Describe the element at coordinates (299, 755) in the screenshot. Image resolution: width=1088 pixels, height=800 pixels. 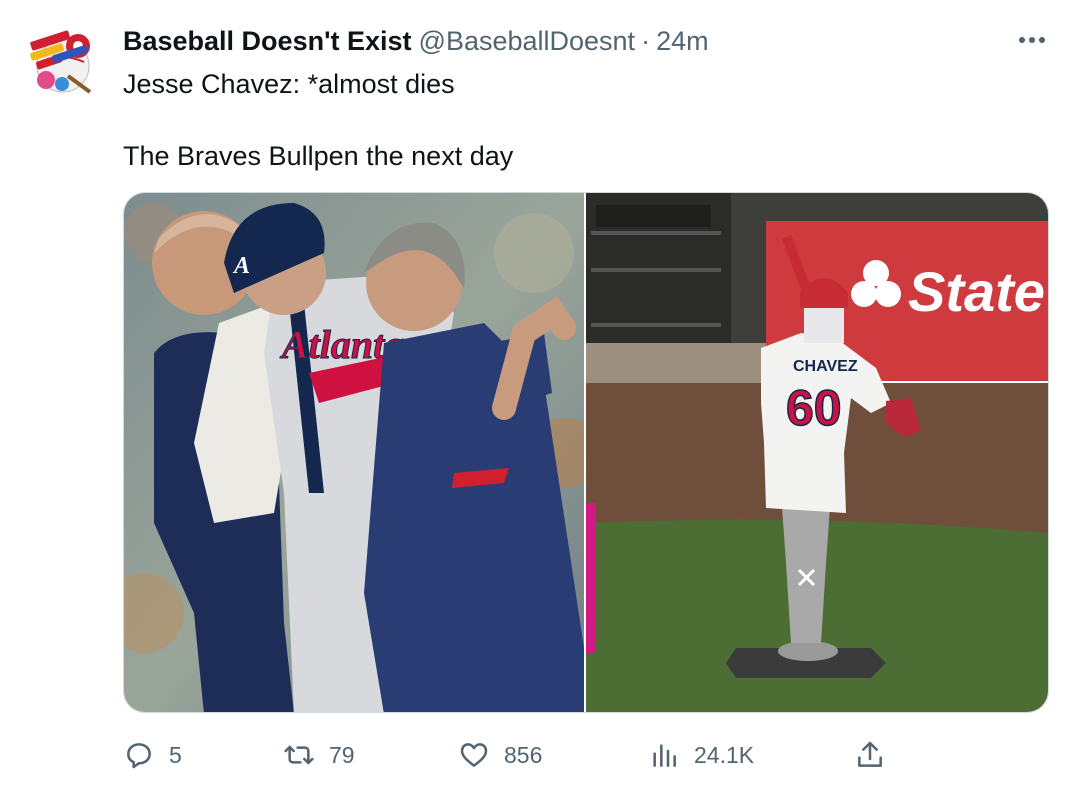
I see `retweet-icon` at that location.